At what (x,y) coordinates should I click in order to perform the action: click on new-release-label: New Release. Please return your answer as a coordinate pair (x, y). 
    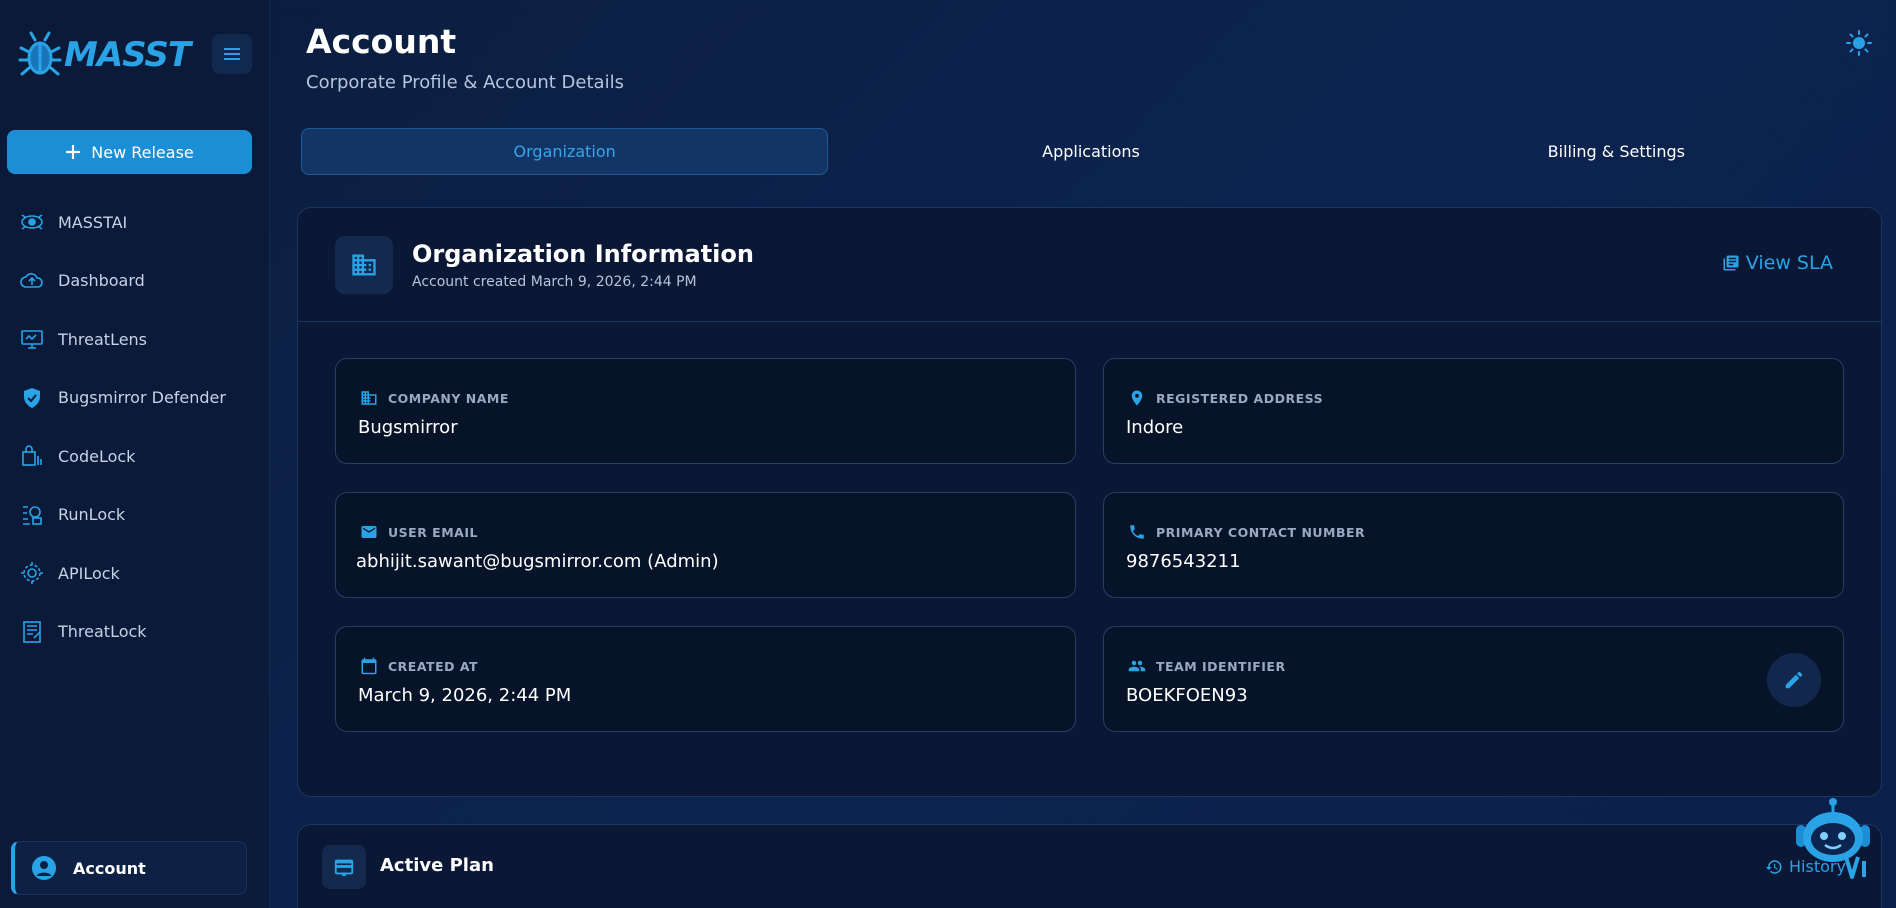
    Looking at the image, I should click on (142, 152).